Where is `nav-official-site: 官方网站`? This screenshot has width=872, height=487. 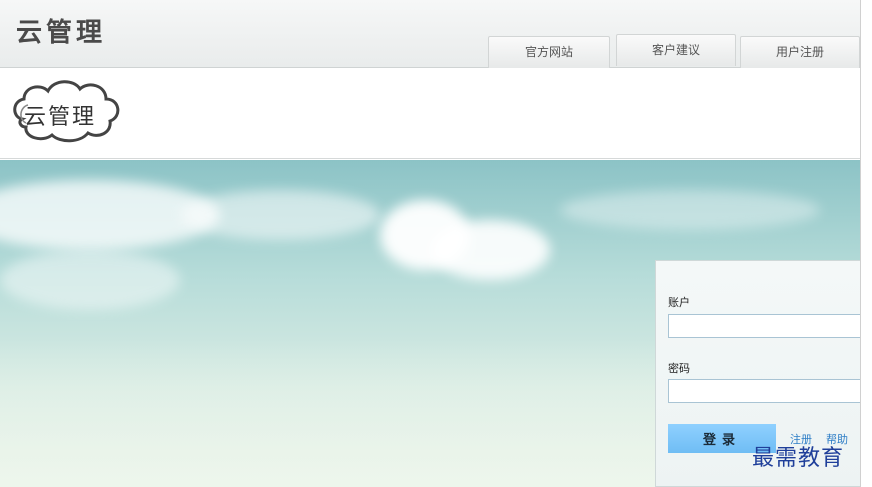 nav-official-site: 官方网站 is located at coordinates (549, 52).